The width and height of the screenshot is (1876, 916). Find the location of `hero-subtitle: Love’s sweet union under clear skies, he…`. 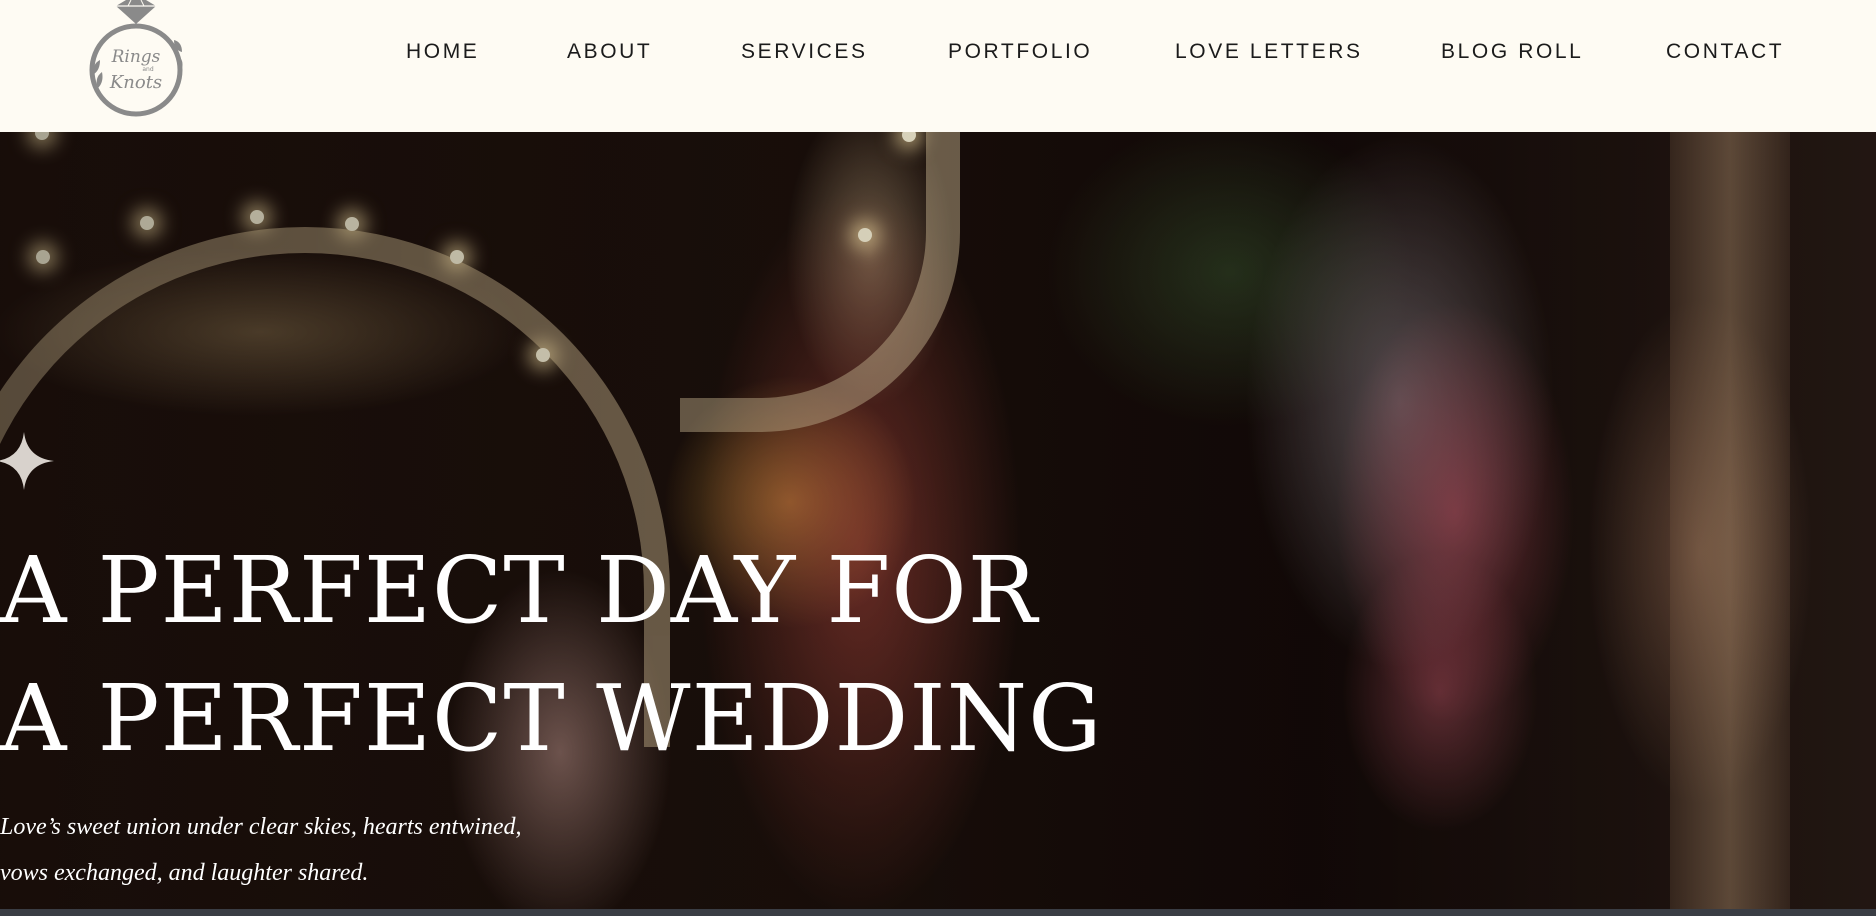

hero-subtitle: Love’s sweet union under clear skies, he… is located at coordinates (260, 850).